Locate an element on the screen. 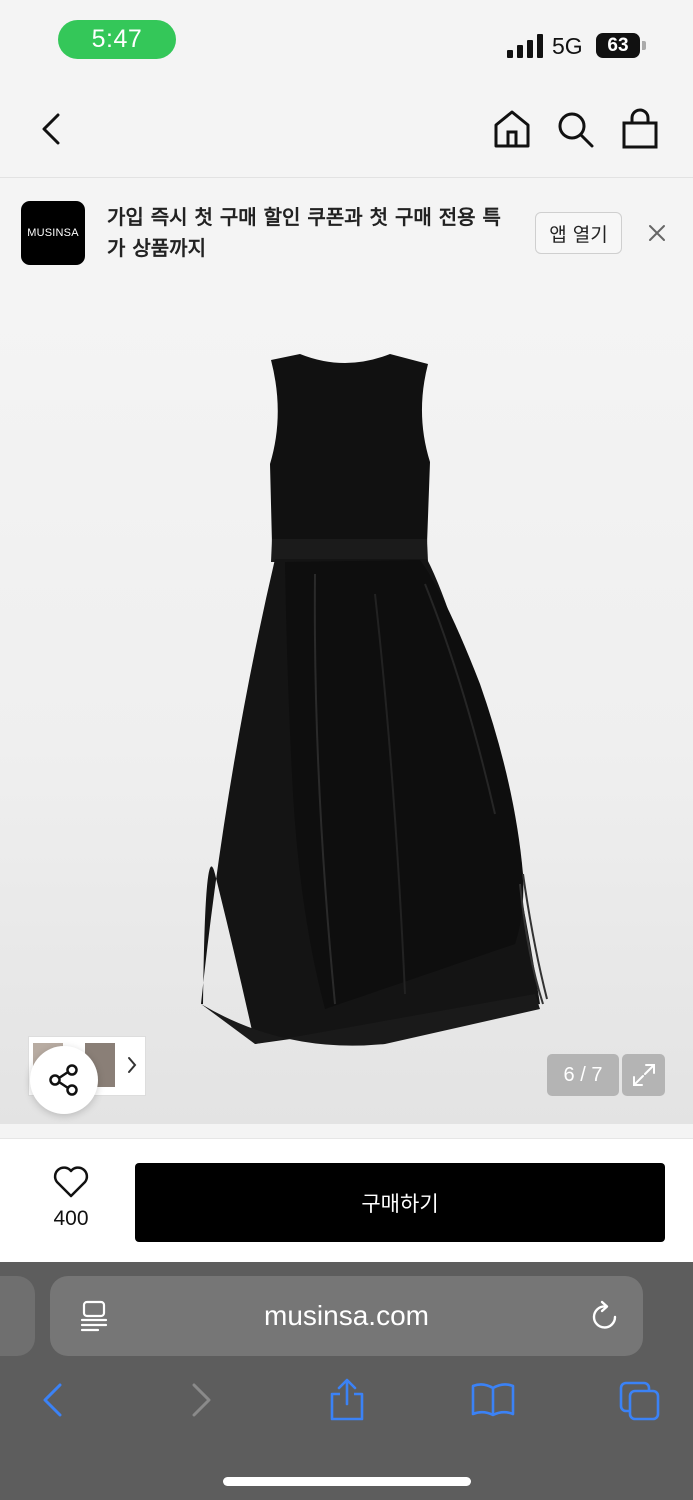  back-arrow-icon is located at coordinates (52, 1400).